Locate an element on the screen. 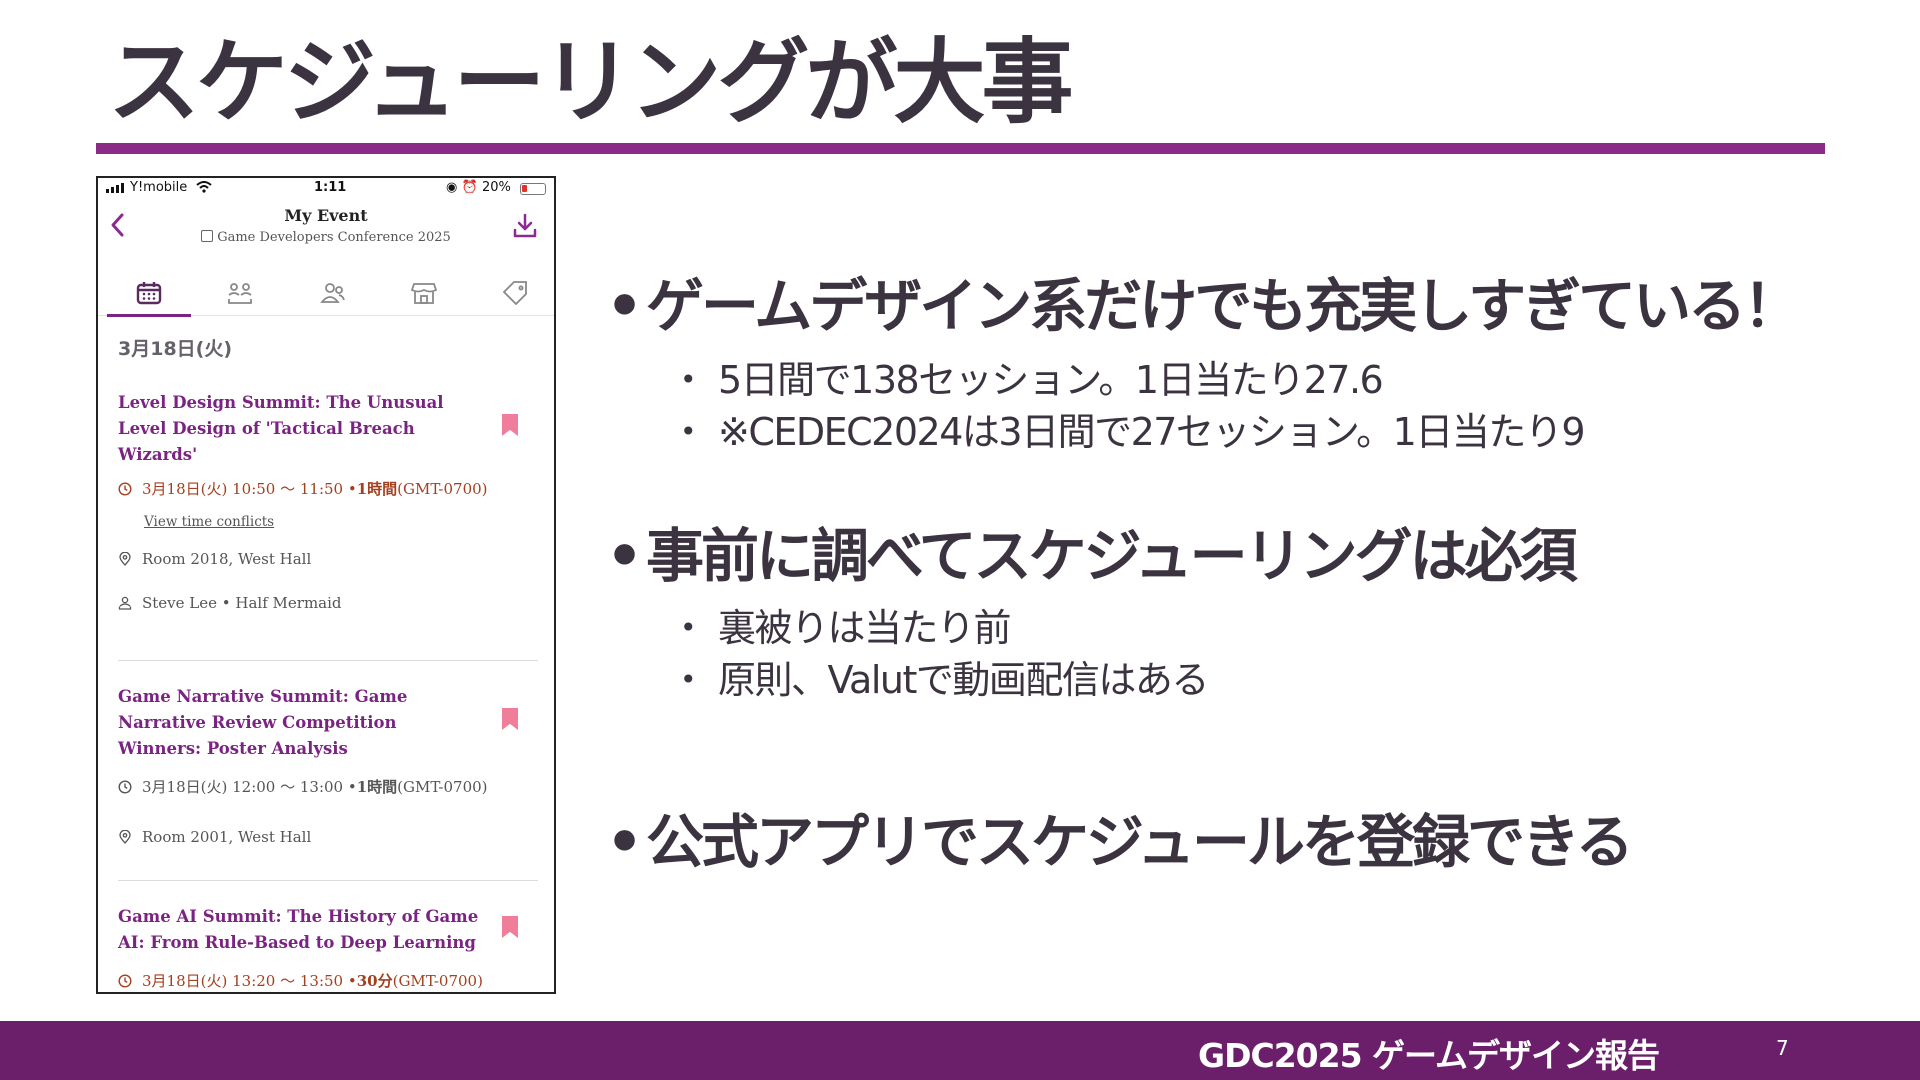 Image resolution: width=1920 pixels, height=1080 pixels. tab-bar is located at coordinates (326, 293).